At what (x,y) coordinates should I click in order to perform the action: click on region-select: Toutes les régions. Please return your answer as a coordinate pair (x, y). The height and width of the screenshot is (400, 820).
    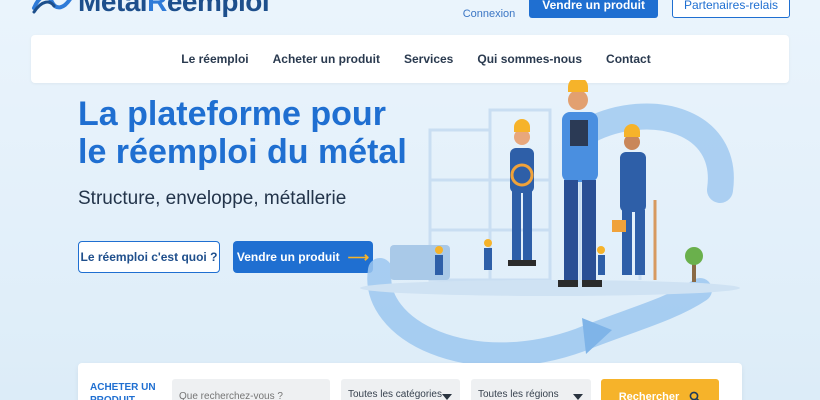
    Looking at the image, I should click on (531, 389).